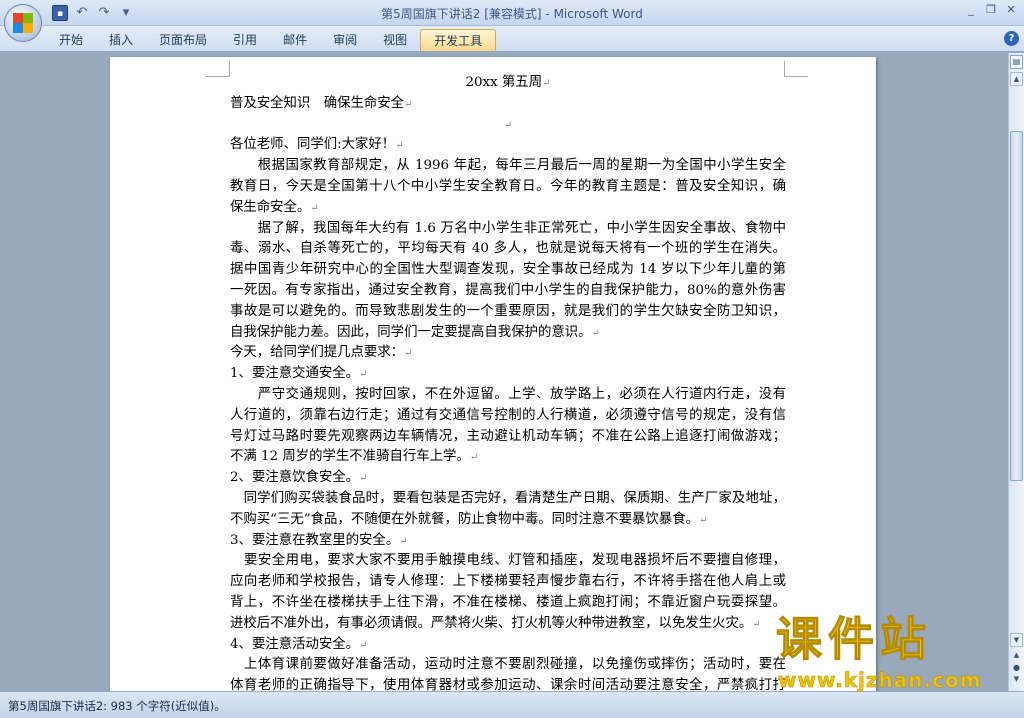  What do you see at coordinates (508, 665) in the screenshot?
I see `line-text: 上体育课前要做好准备活动，运动时注意不要剧烈碰撞，以免撞伤或摔伤；活动时，要在` at bounding box center [508, 665].